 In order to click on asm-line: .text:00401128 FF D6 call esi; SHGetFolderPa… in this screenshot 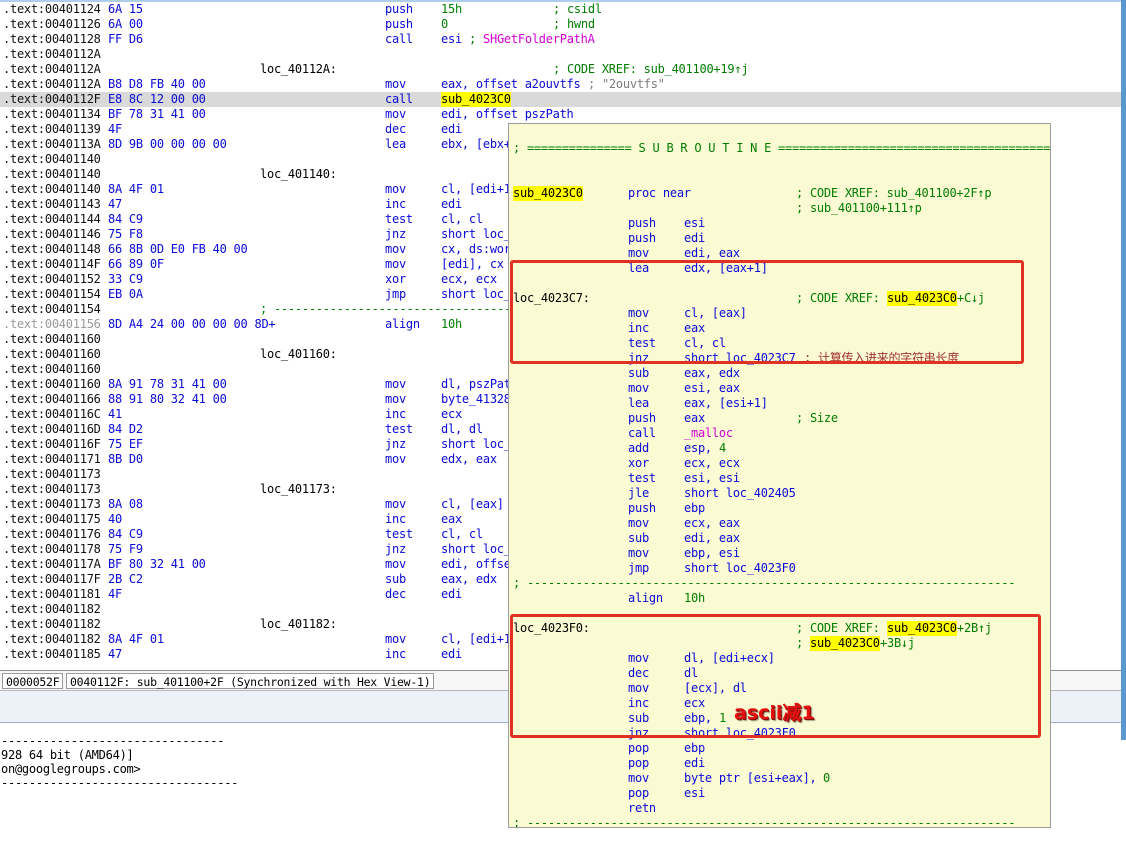, I will do `click(560, 39)`.